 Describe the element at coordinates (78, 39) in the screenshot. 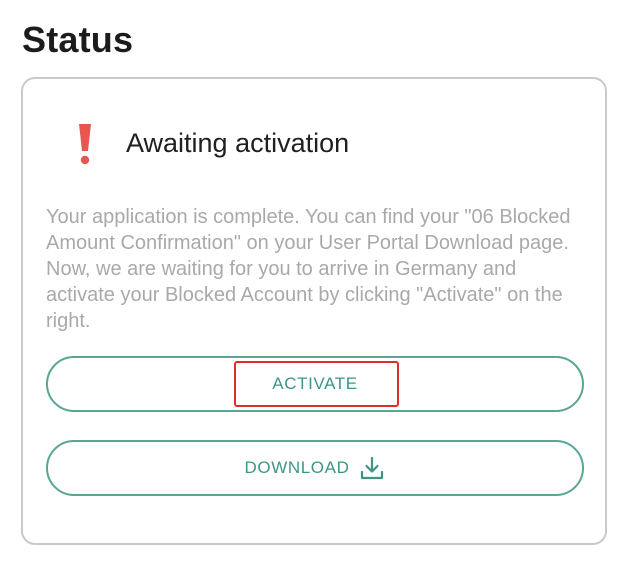

I see `page-title: Status` at that location.